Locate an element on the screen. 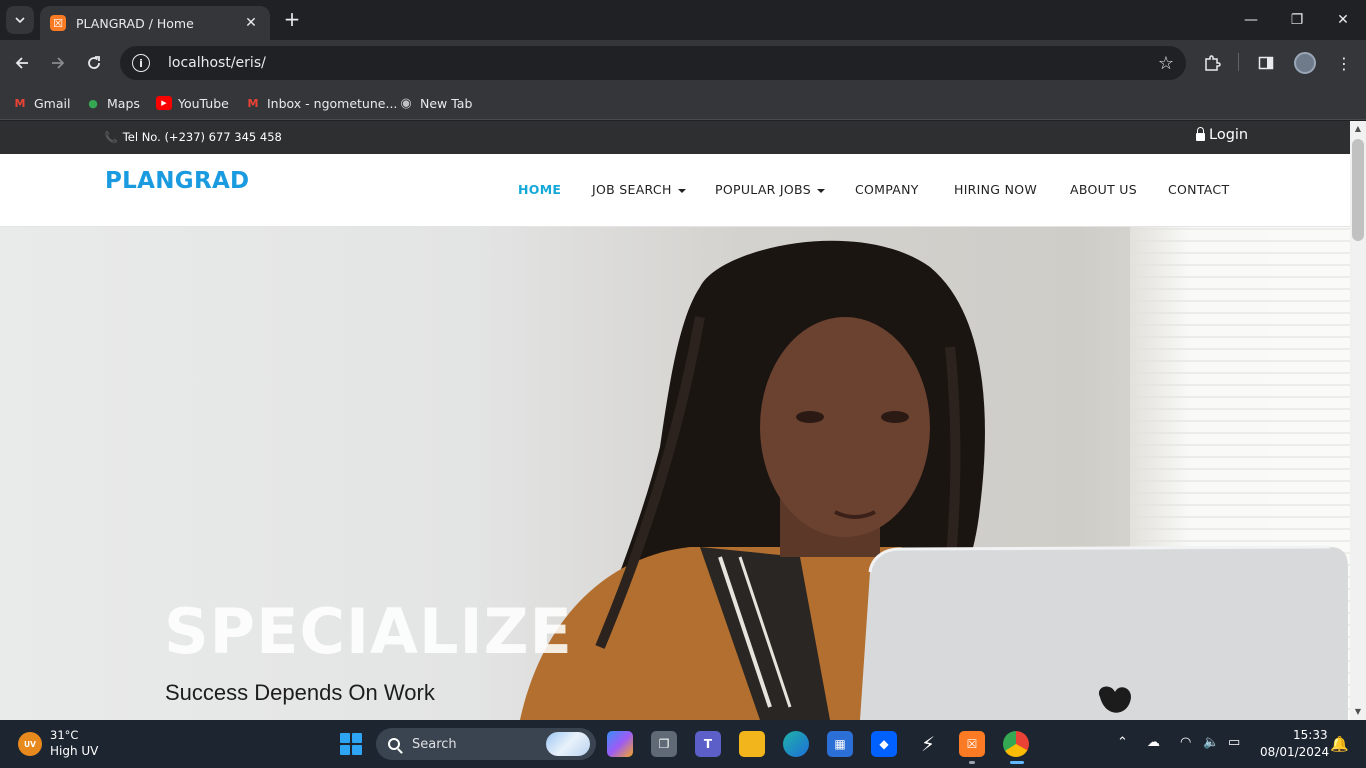 The height and width of the screenshot is (768, 1366). weather-temperature: 31°C is located at coordinates (64, 735).